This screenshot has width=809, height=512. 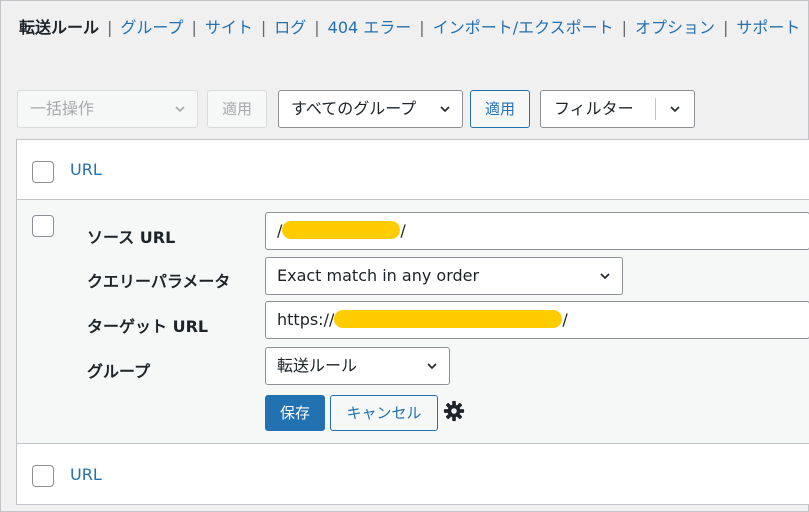 I want to click on source-url-suffix: /, so click(x=403, y=230).